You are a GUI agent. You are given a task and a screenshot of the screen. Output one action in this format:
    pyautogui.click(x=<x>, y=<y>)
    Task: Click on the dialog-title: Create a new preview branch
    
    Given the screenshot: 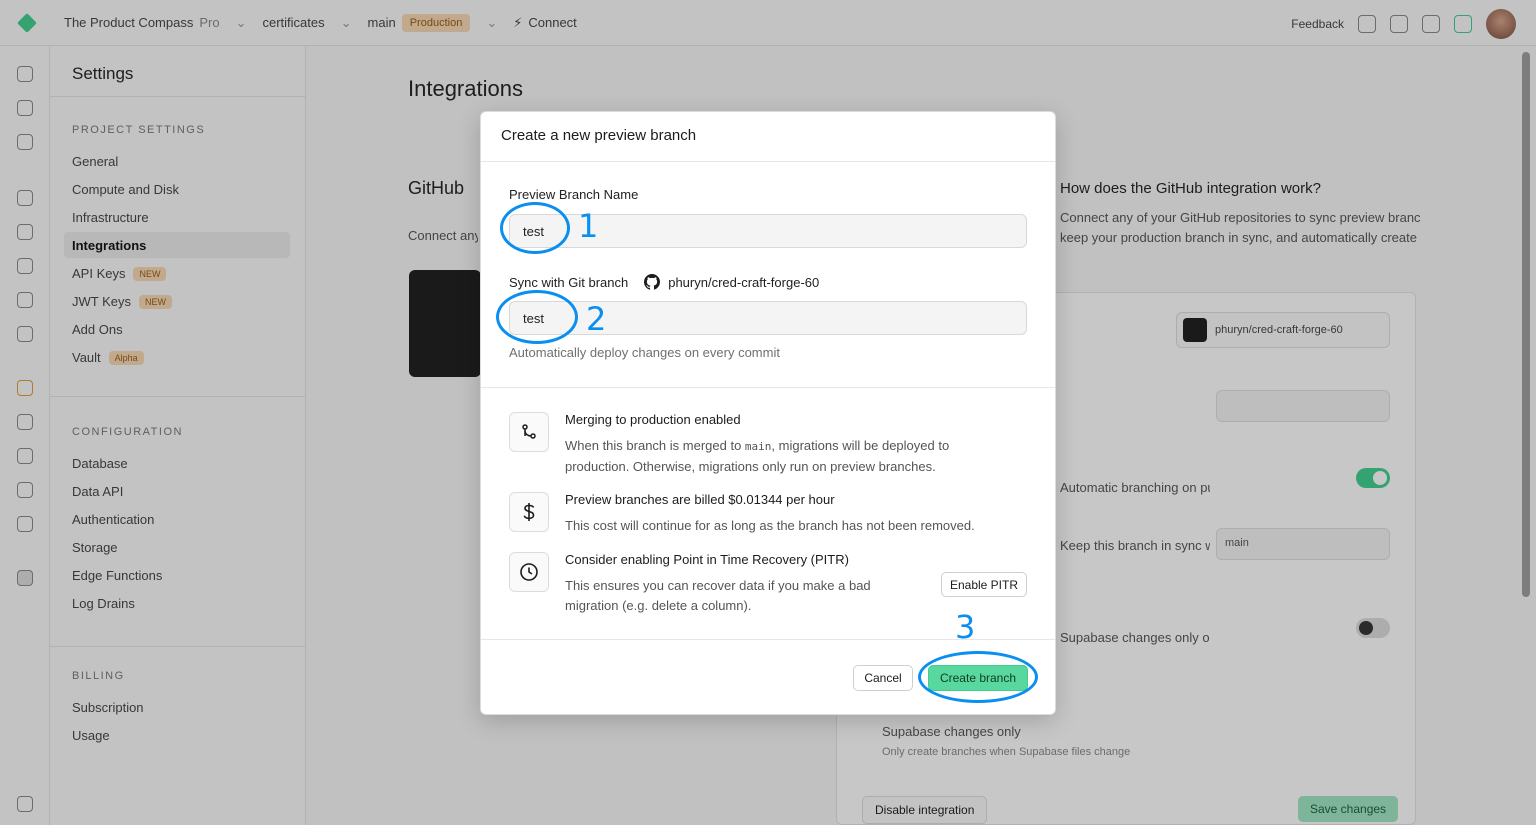 What is the action you would take?
    pyautogui.click(x=768, y=137)
    